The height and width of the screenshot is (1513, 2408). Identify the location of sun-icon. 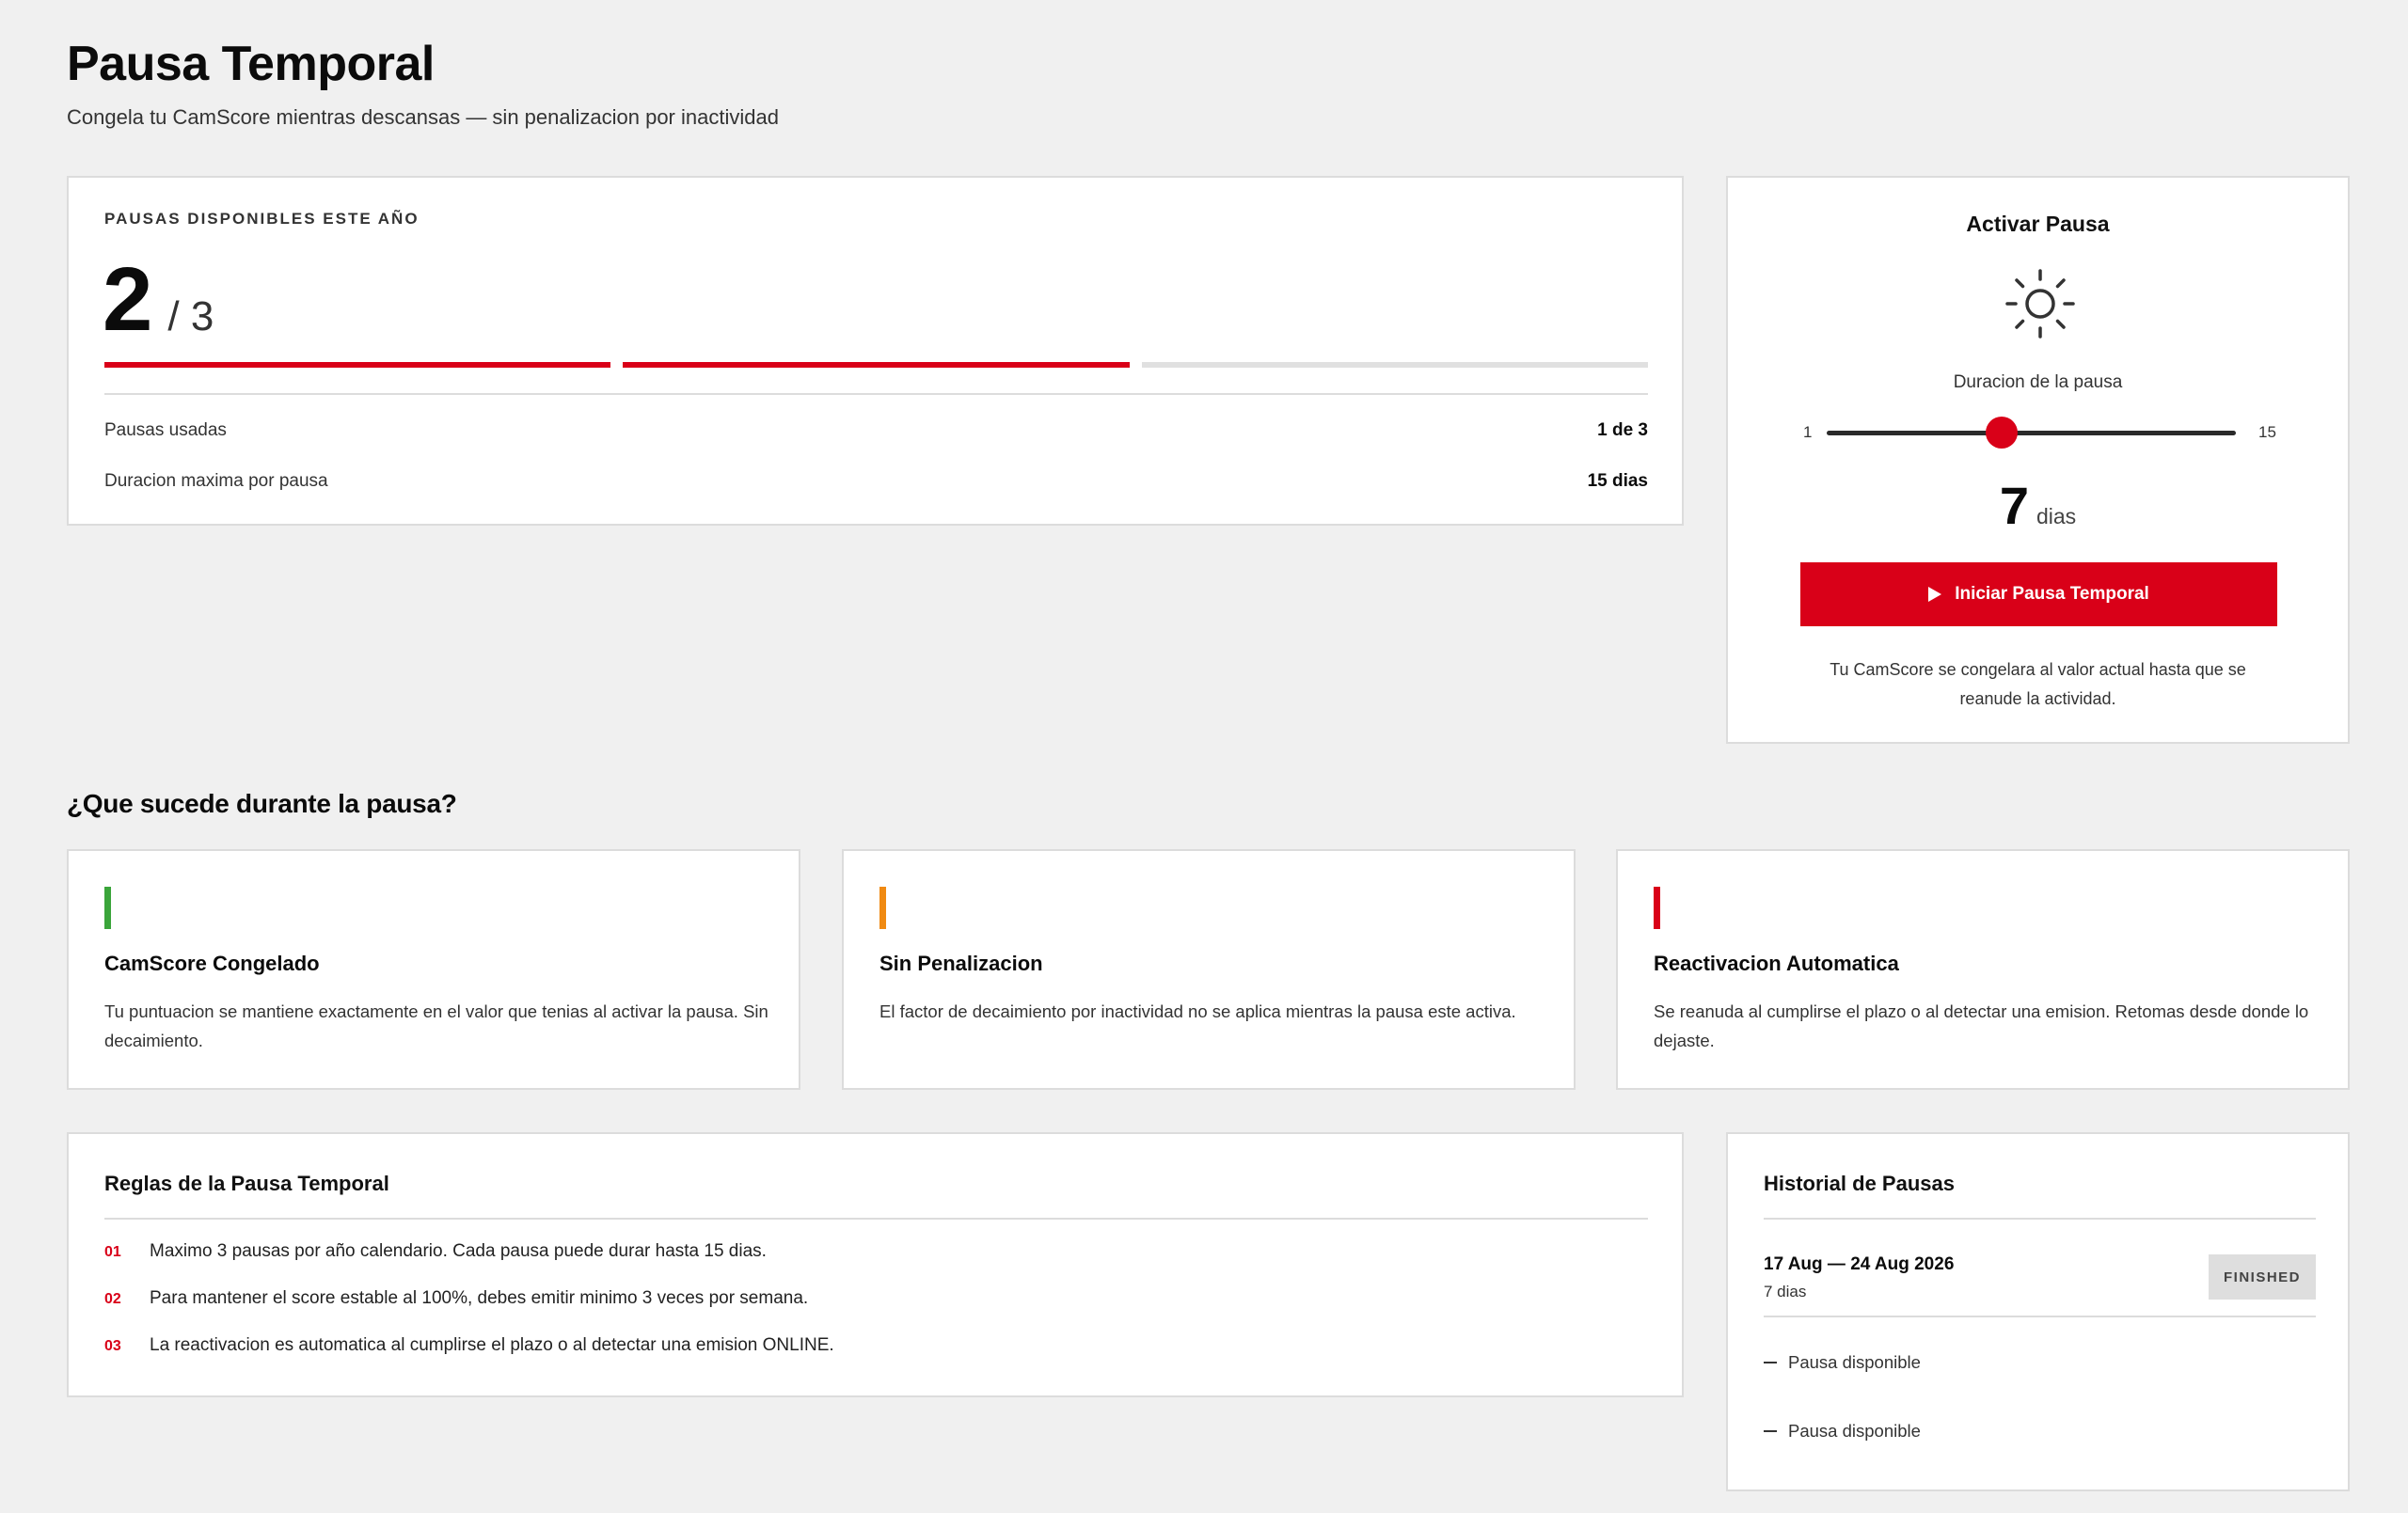
(2040, 304).